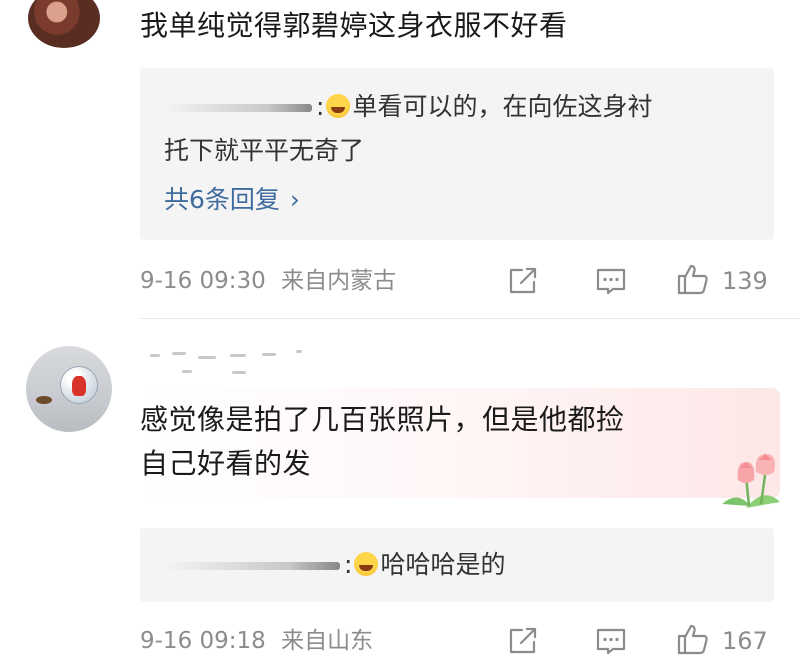 The height and width of the screenshot is (665, 800). Describe the element at coordinates (222, 199) in the screenshot. I see `more-replies-label: 共6条回复` at that location.